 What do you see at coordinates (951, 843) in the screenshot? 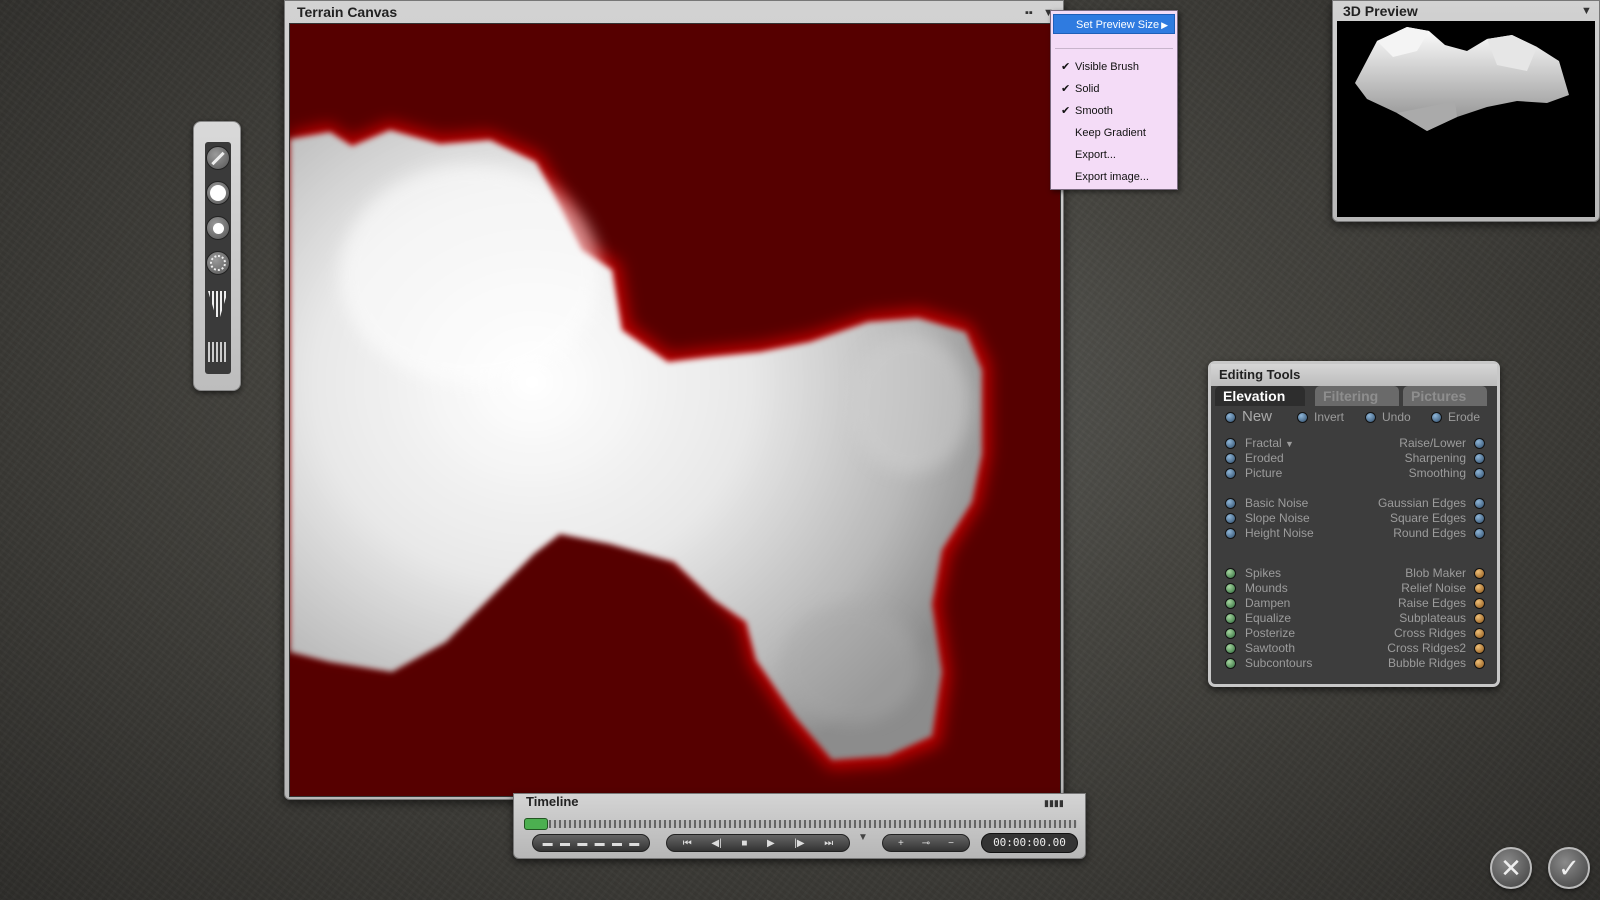
I see `remove-keyframe-icon: −` at bounding box center [951, 843].